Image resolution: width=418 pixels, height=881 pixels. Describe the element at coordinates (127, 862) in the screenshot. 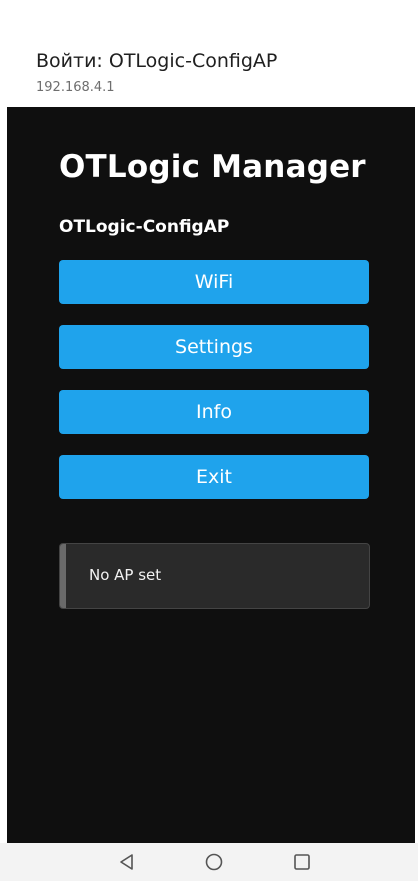

I see `back-icon` at that location.